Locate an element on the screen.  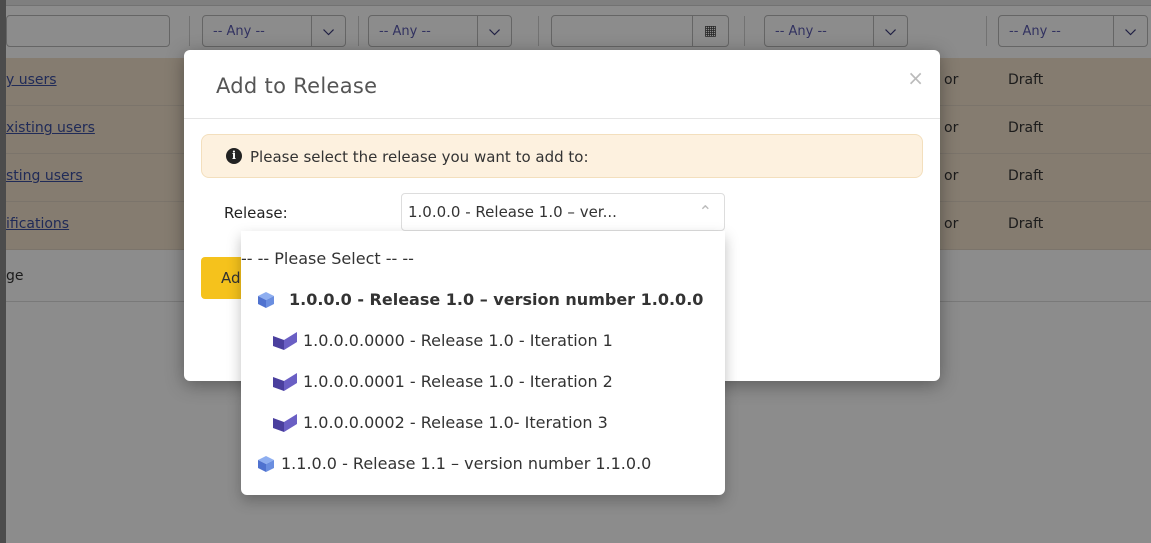
option-label: 1.0.0.0.0002 - Release 1.0- Iteration 3 is located at coordinates (455, 422).